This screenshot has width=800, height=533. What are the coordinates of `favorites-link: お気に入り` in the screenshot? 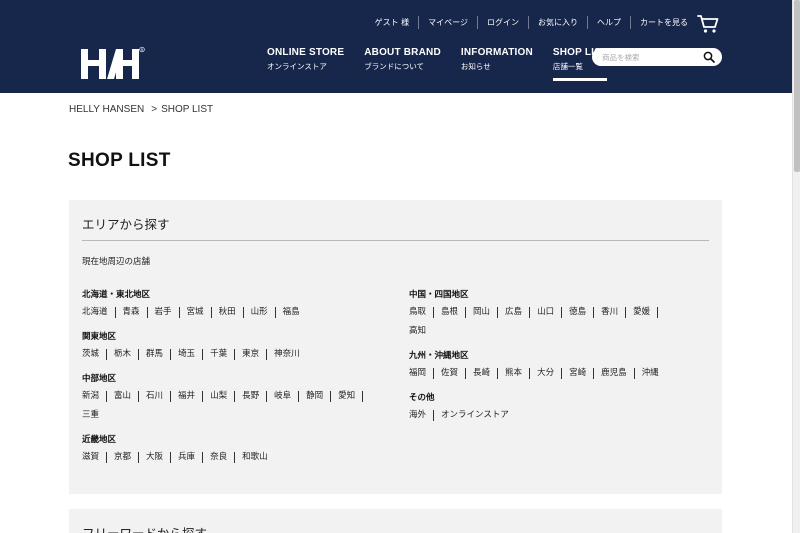 It's located at (557, 22).